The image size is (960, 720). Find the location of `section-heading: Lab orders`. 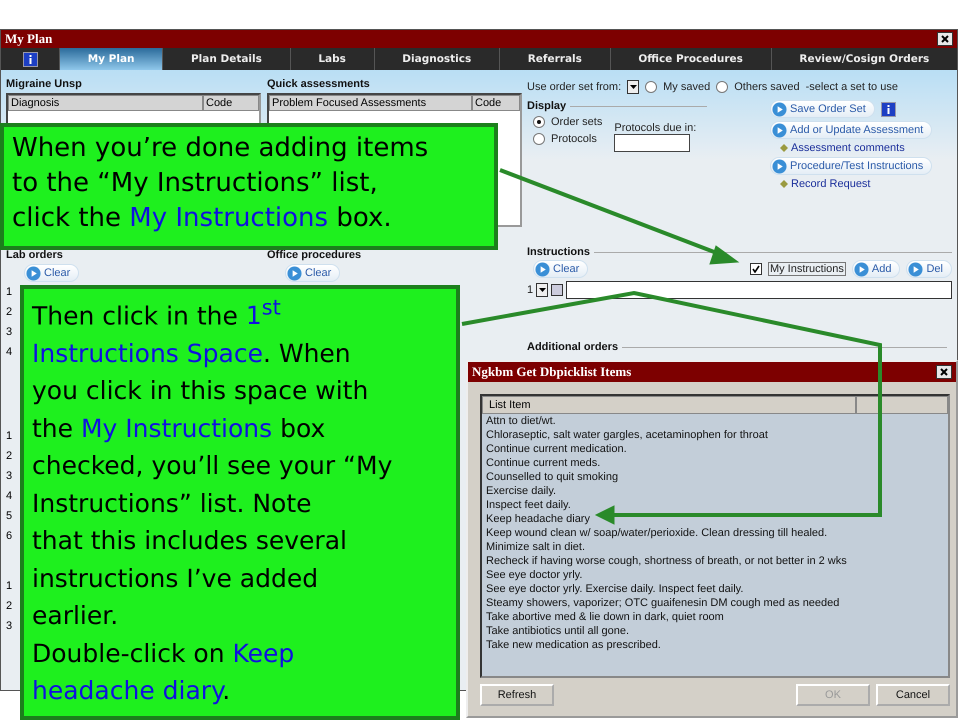

section-heading: Lab orders is located at coordinates (35, 255).